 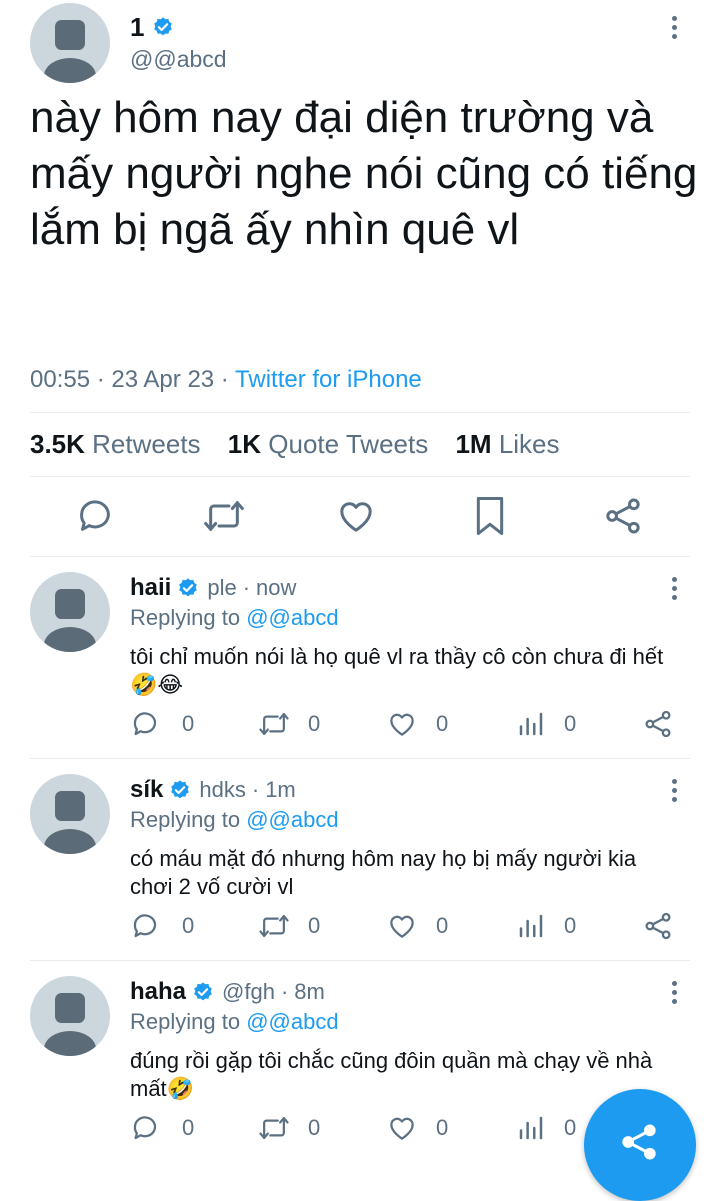 I want to click on reply-header: haha @fgh · 8m, so click(x=227, y=992).